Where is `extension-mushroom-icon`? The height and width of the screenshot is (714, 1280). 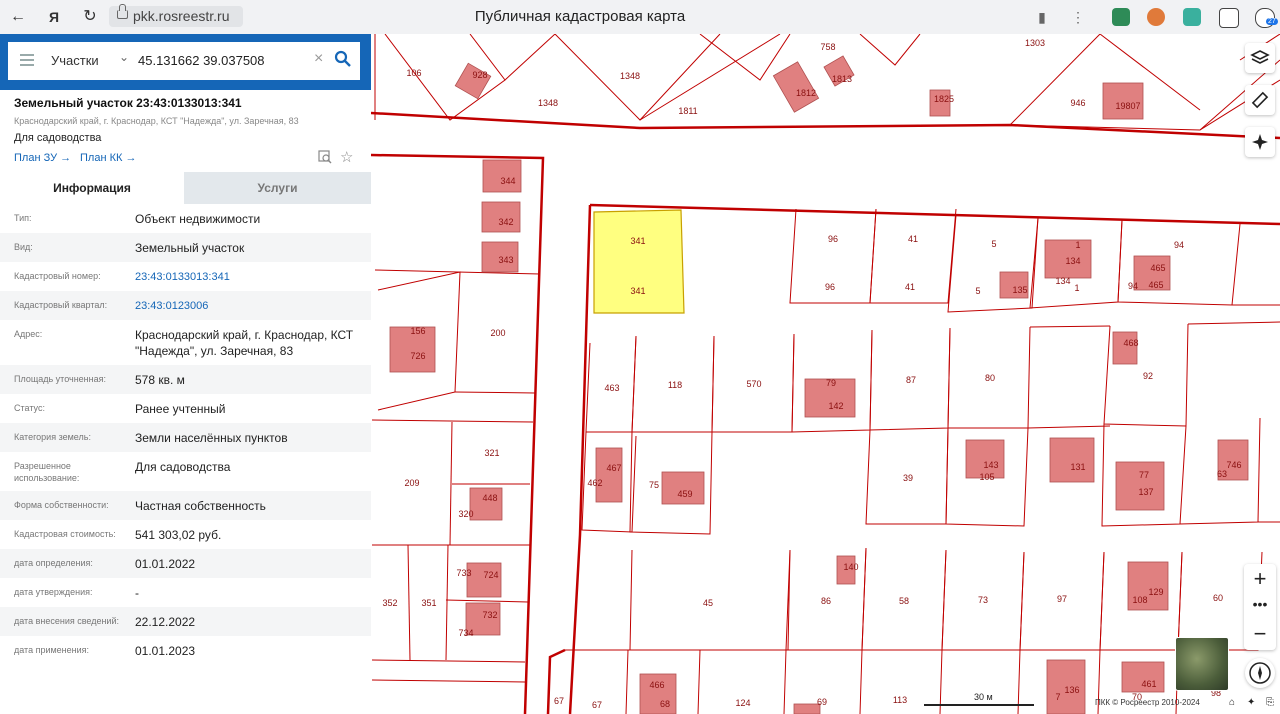 extension-mushroom-icon is located at coordinates (1156, 17).